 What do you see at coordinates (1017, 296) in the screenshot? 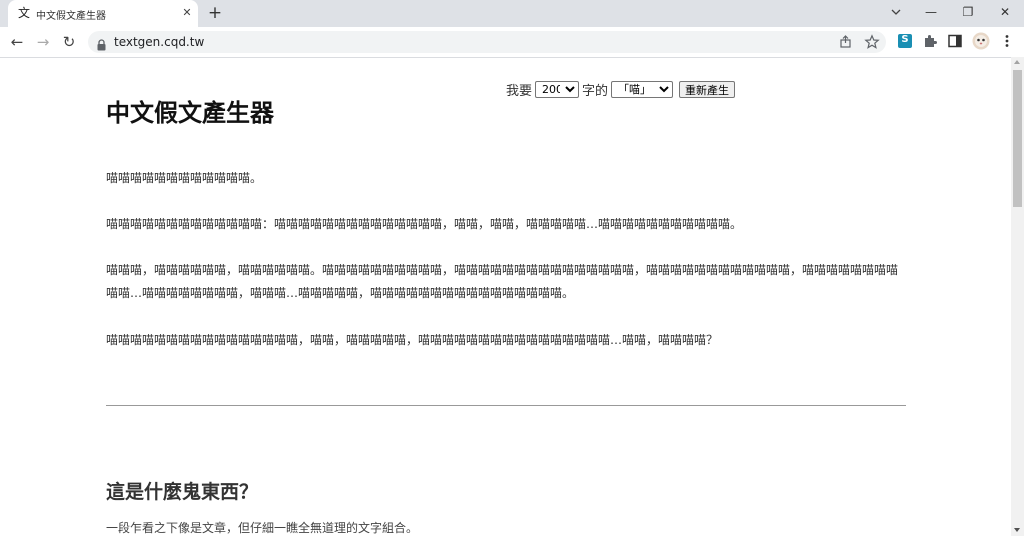
I see `page-scrollbar` at bounding box center [1017, 296].